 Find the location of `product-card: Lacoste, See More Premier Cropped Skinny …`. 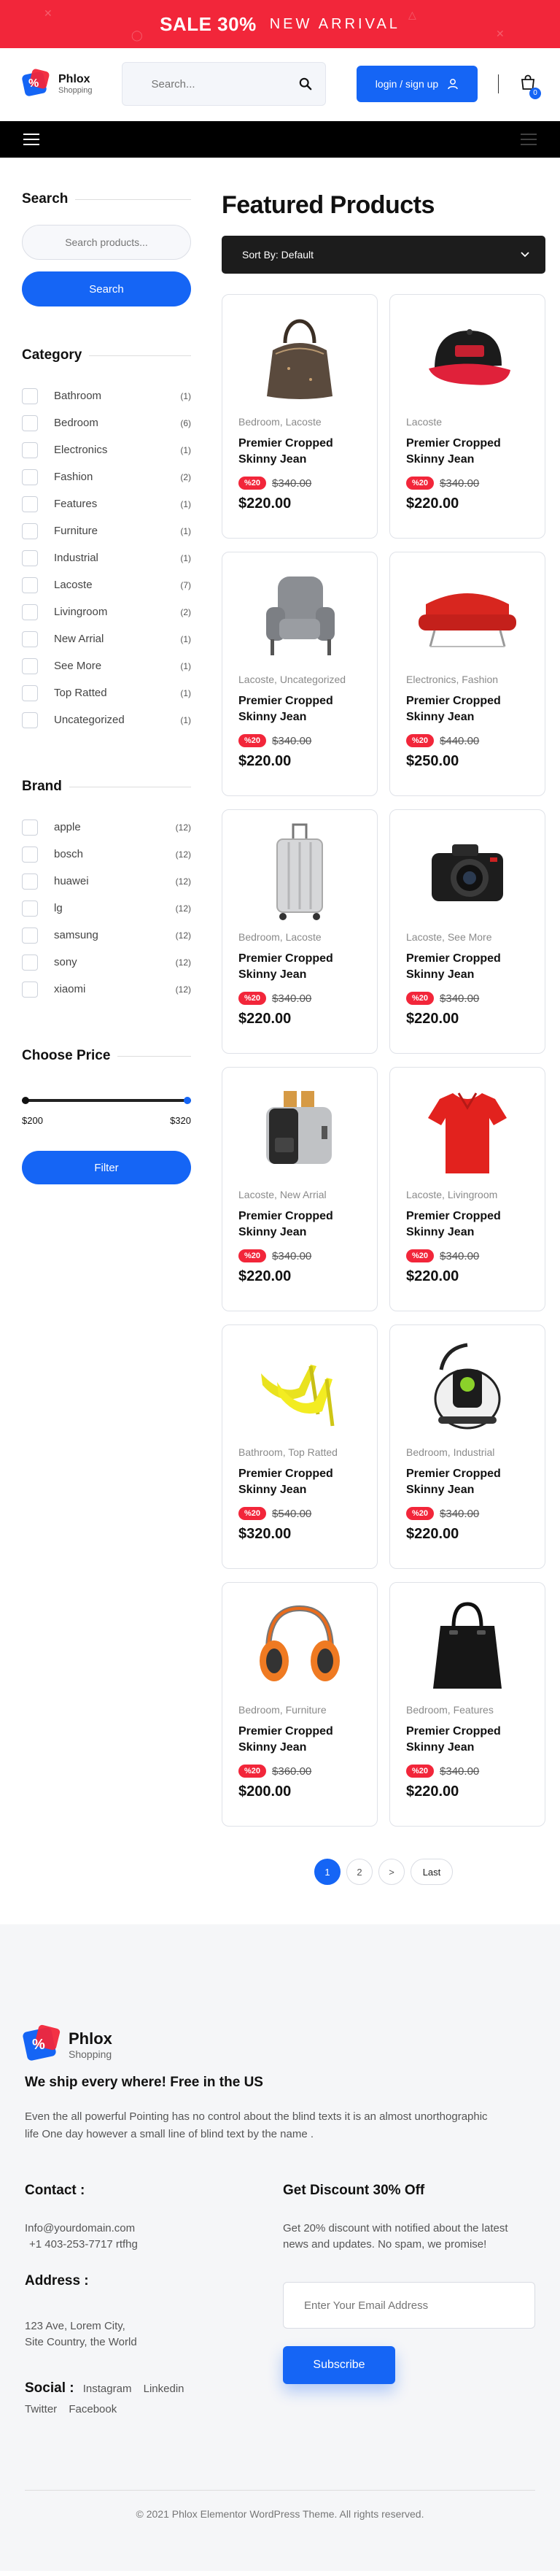

product-card: Lacoste, See More Premier Cropped Skinny … is located at coordinates (467, 932).